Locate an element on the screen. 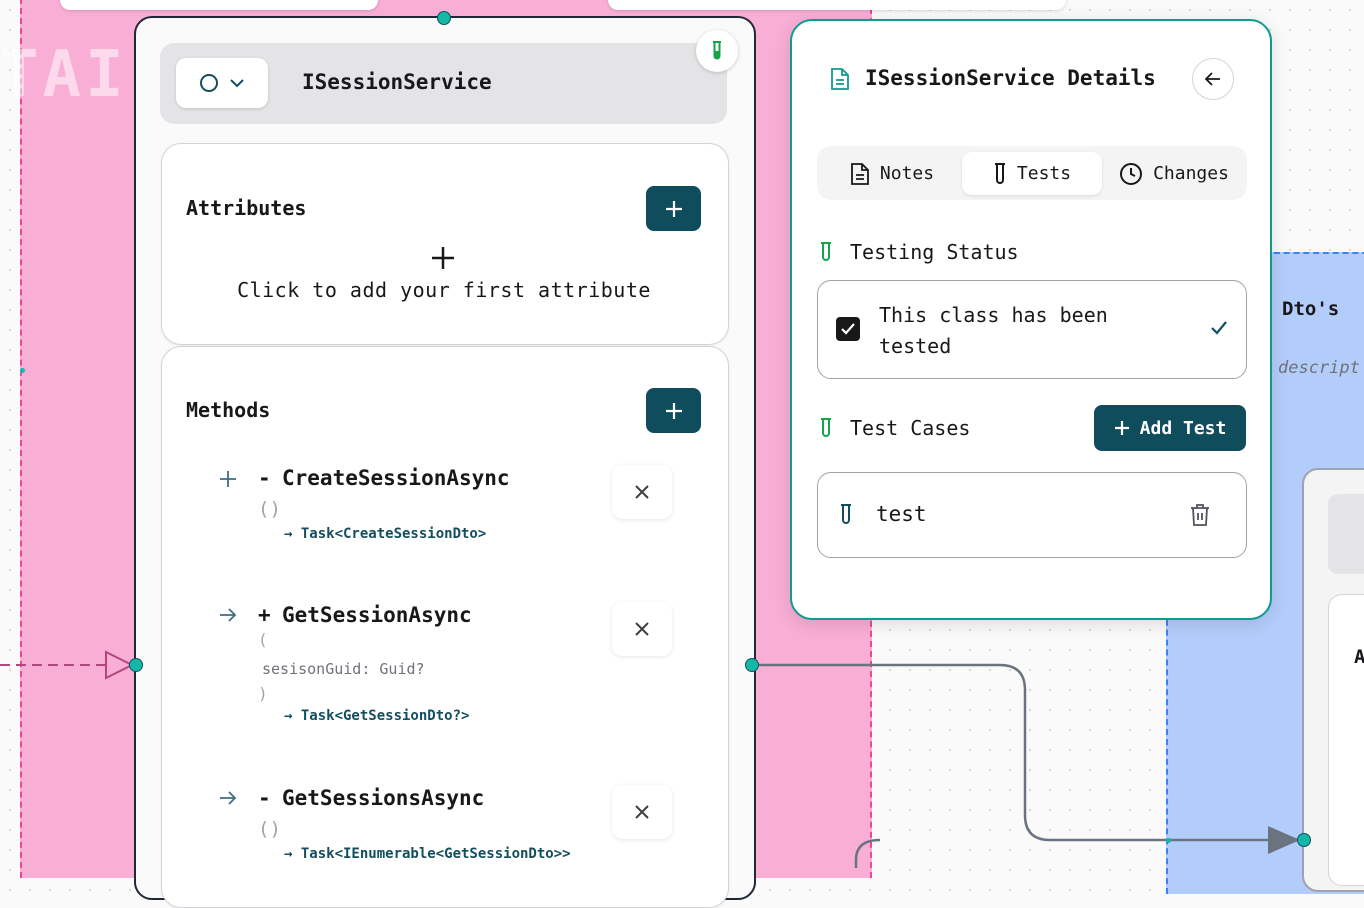  test-case-name: test is located at coordinates (901, 514).